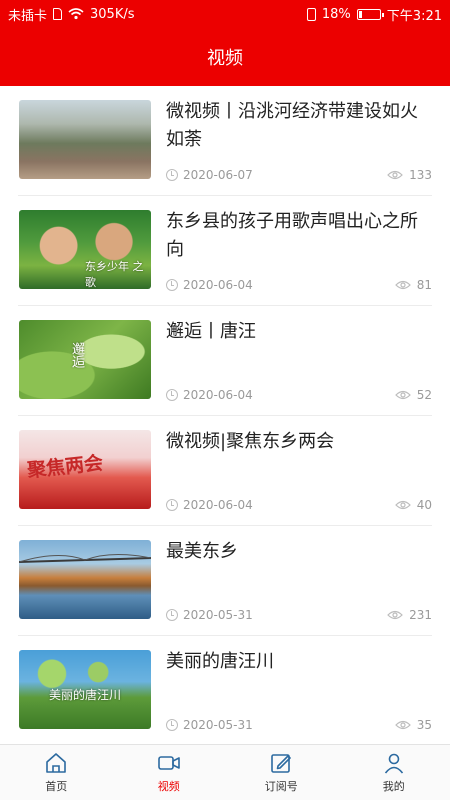  I want to click on view-count: 231, so click(420, 615).